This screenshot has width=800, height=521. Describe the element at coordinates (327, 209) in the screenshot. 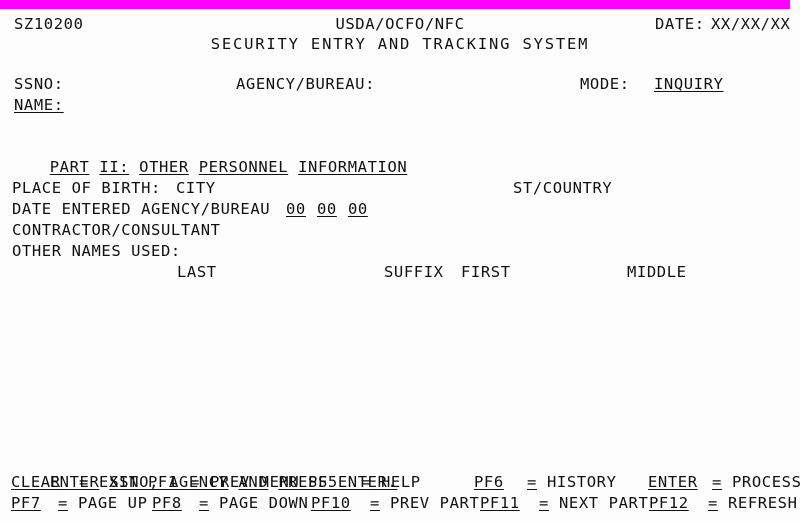

I see `date-entered-day-input: 00` at that location.